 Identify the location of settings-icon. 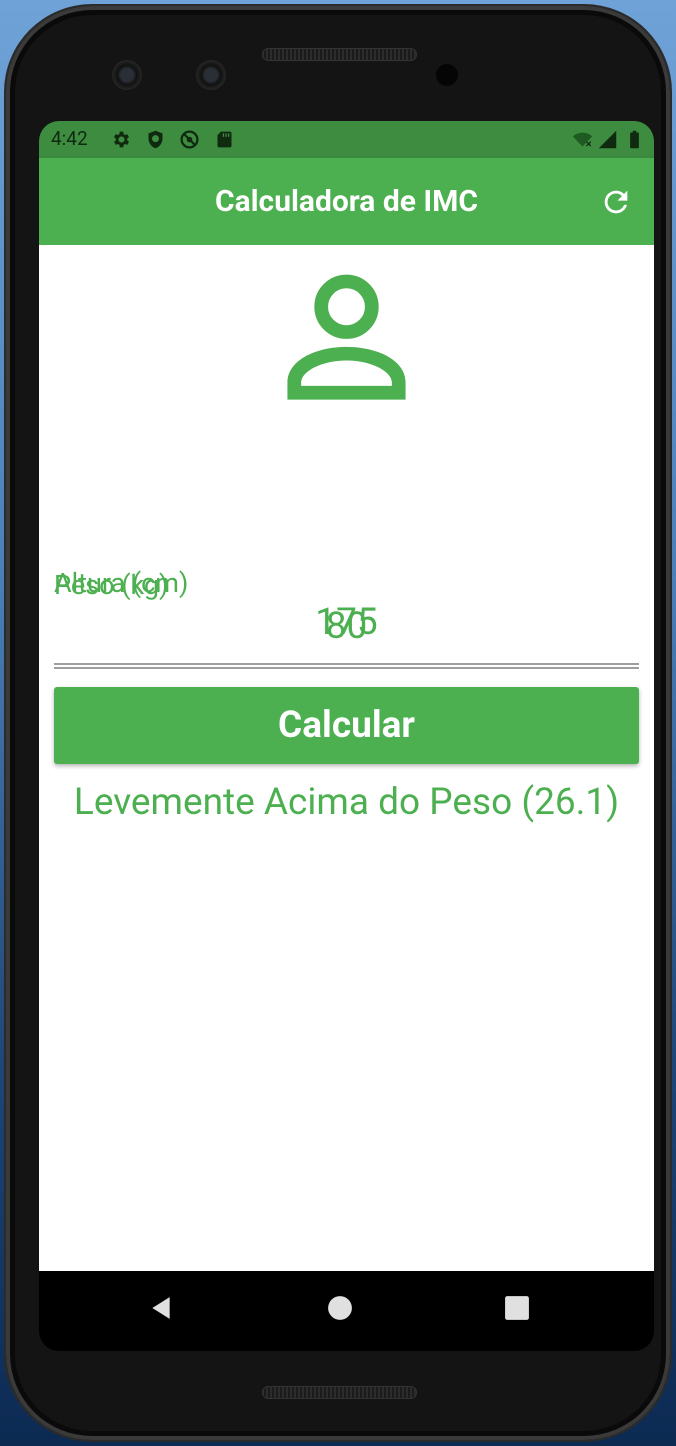
(121, 139).